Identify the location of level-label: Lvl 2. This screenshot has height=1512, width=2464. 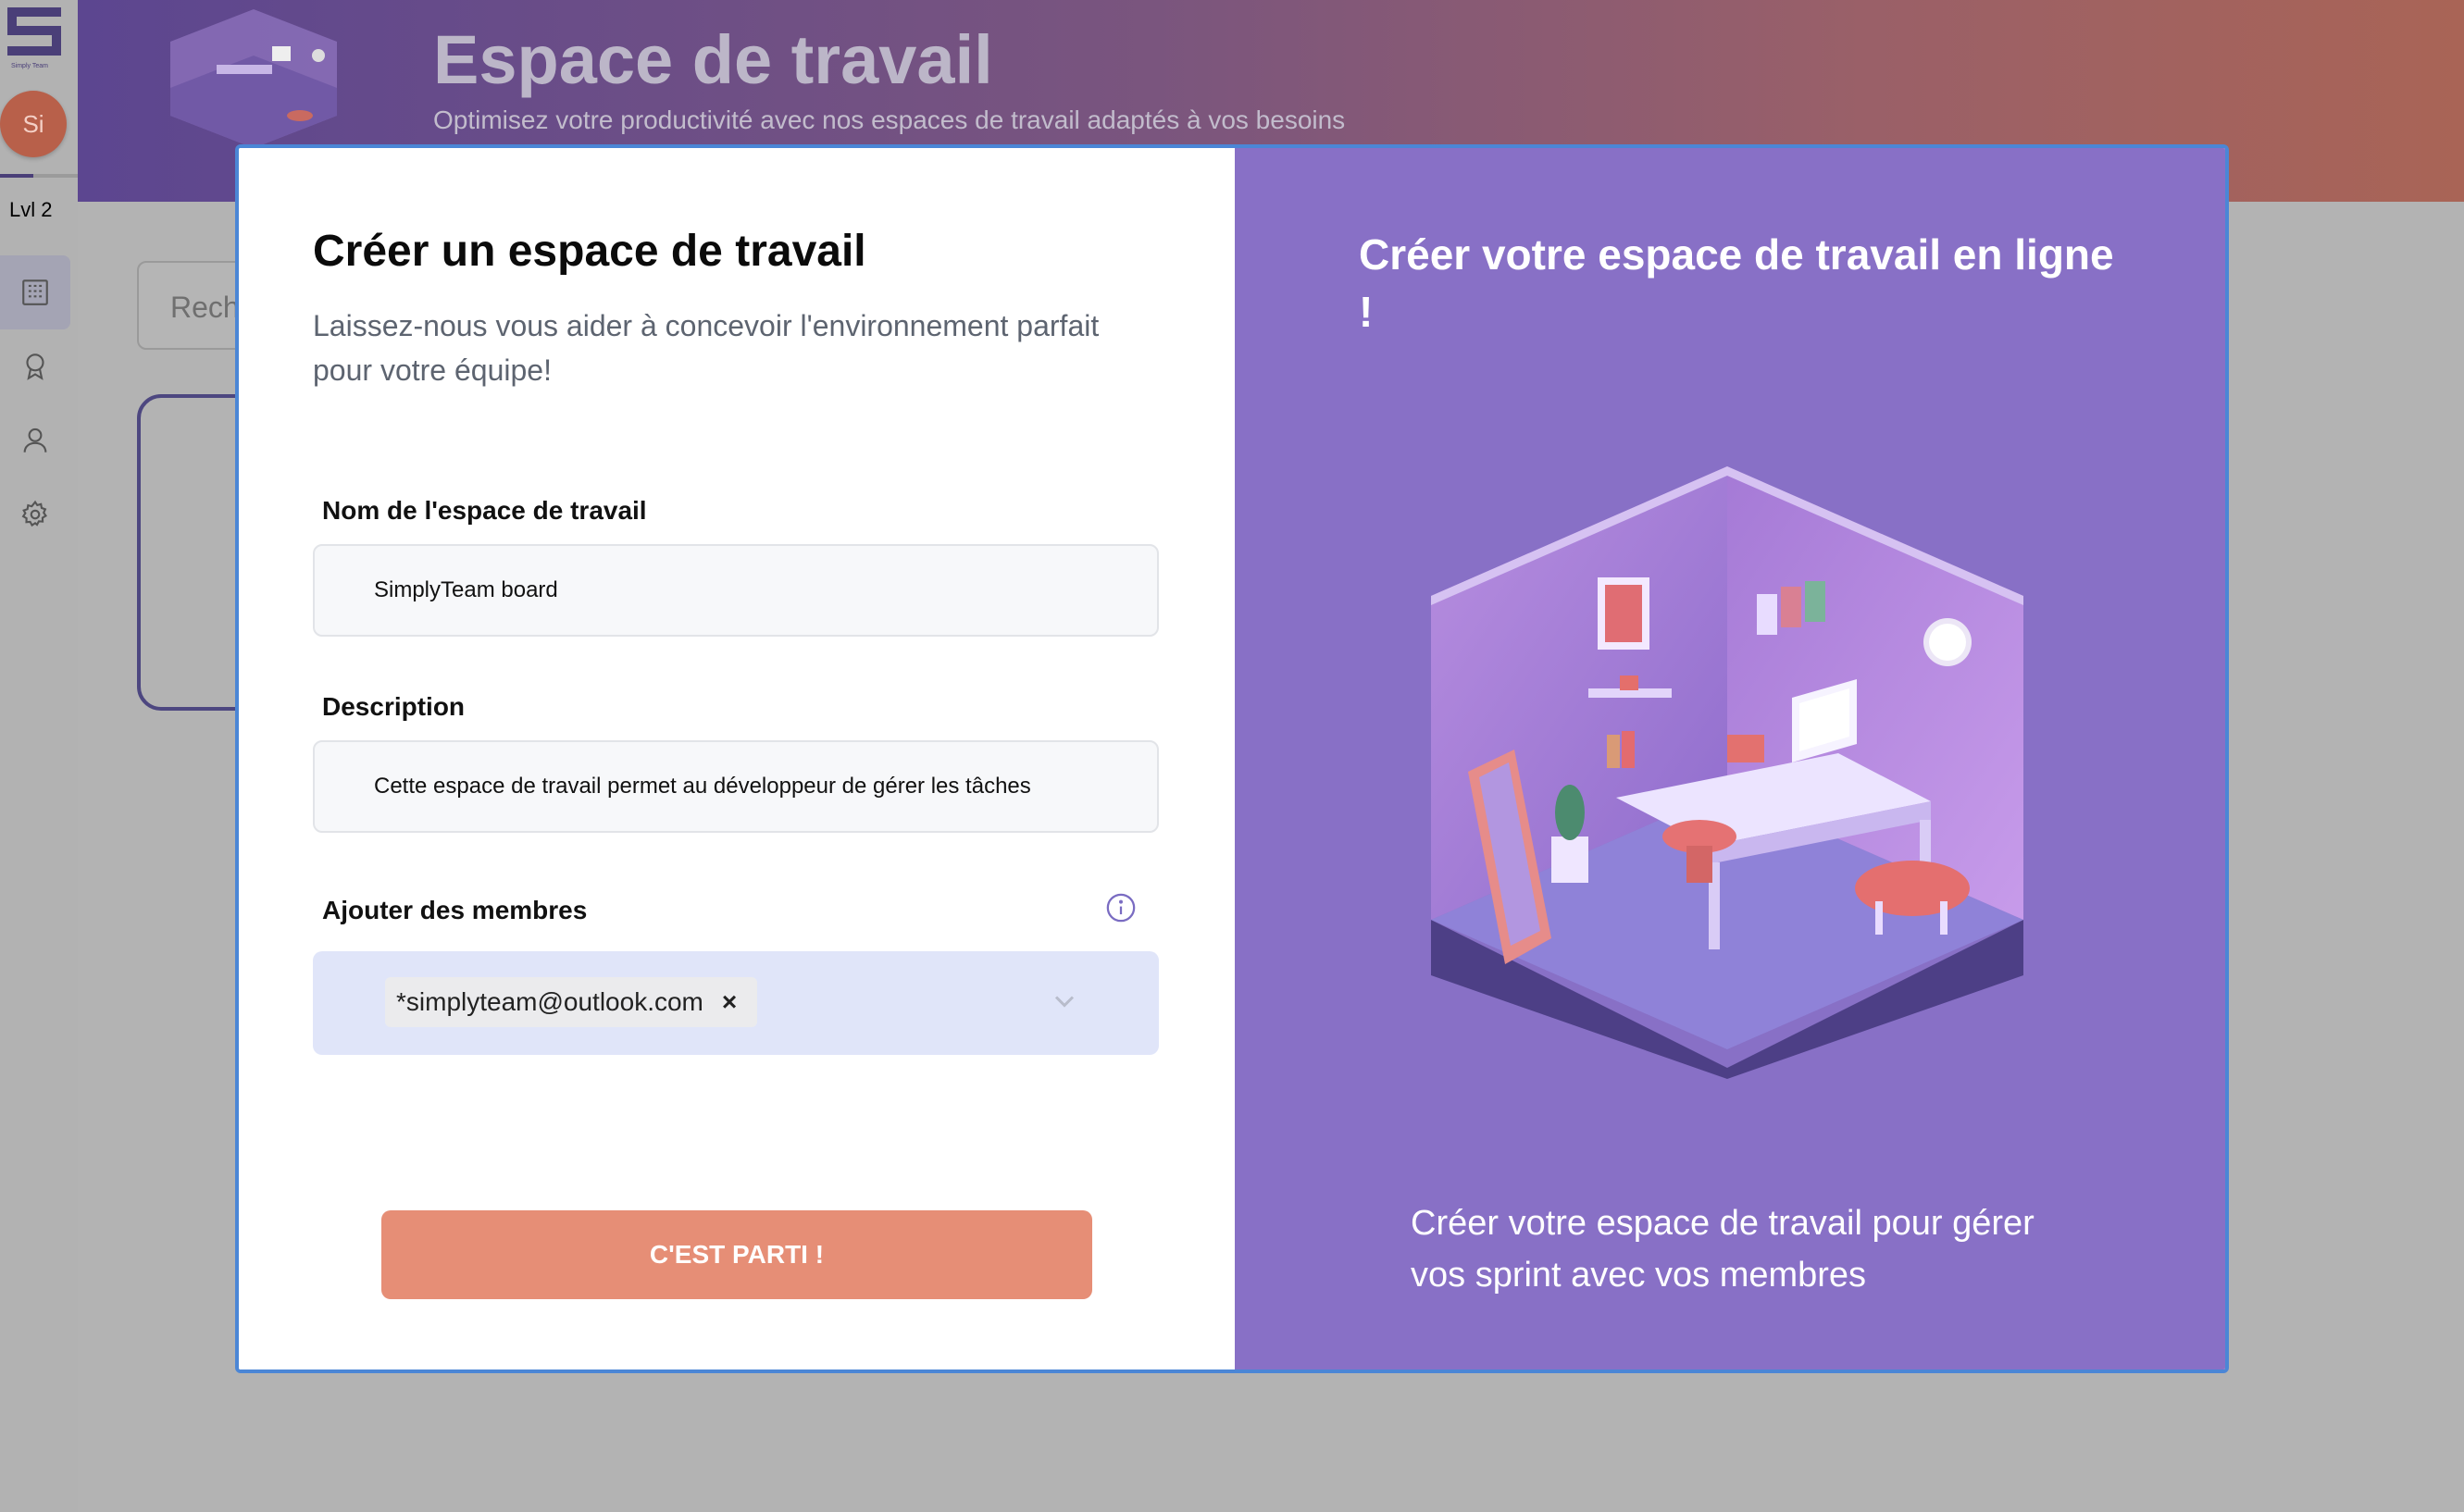
(31, 209).